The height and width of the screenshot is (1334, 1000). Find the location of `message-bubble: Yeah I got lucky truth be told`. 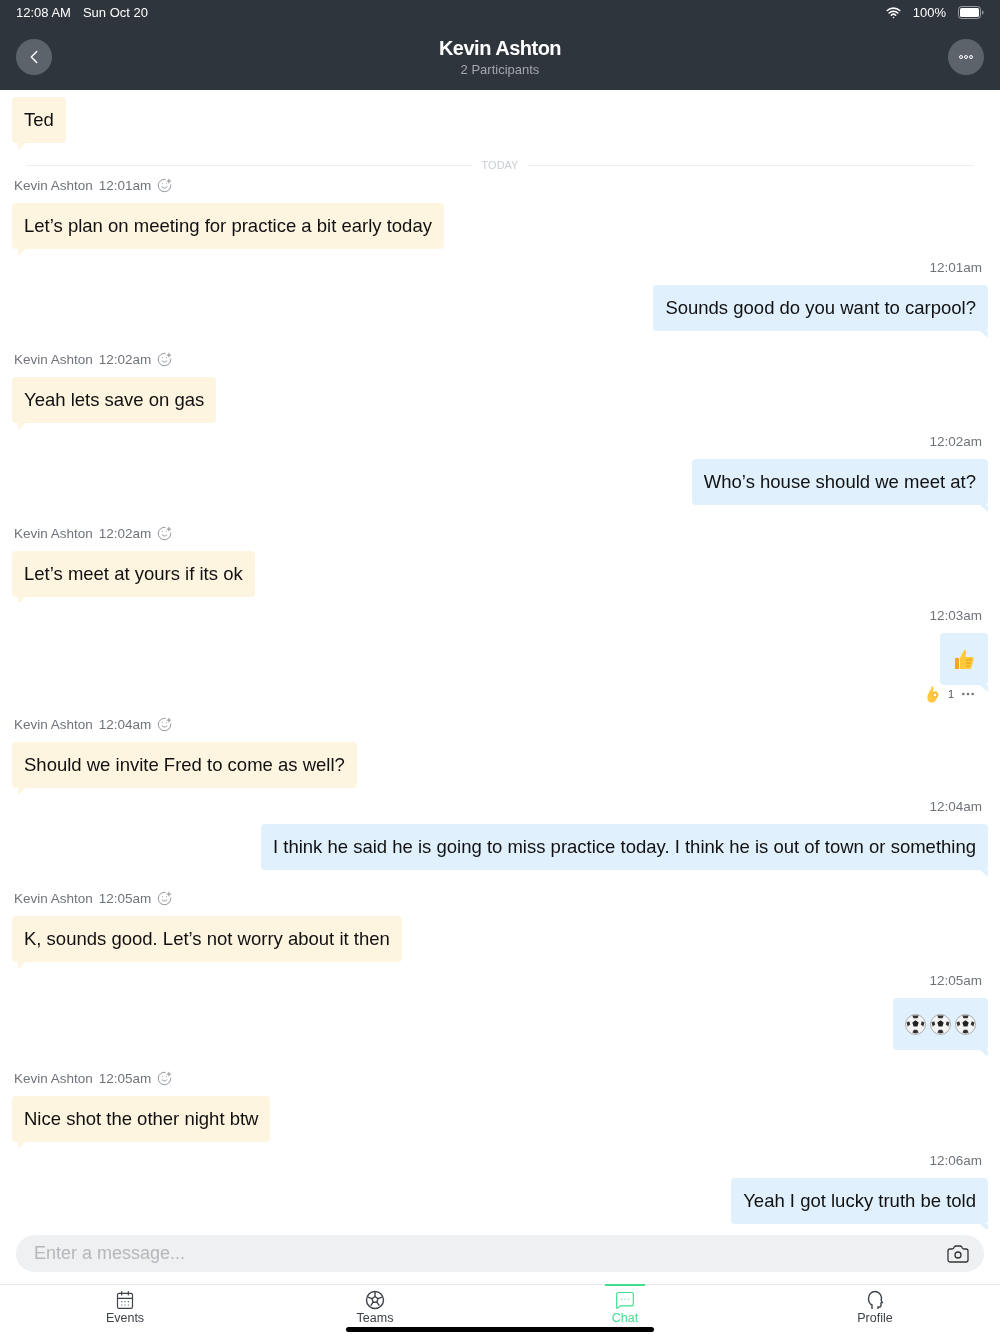

message-bubble: Yeah I got lucky truth be told is located at coordinates (859, 1203).